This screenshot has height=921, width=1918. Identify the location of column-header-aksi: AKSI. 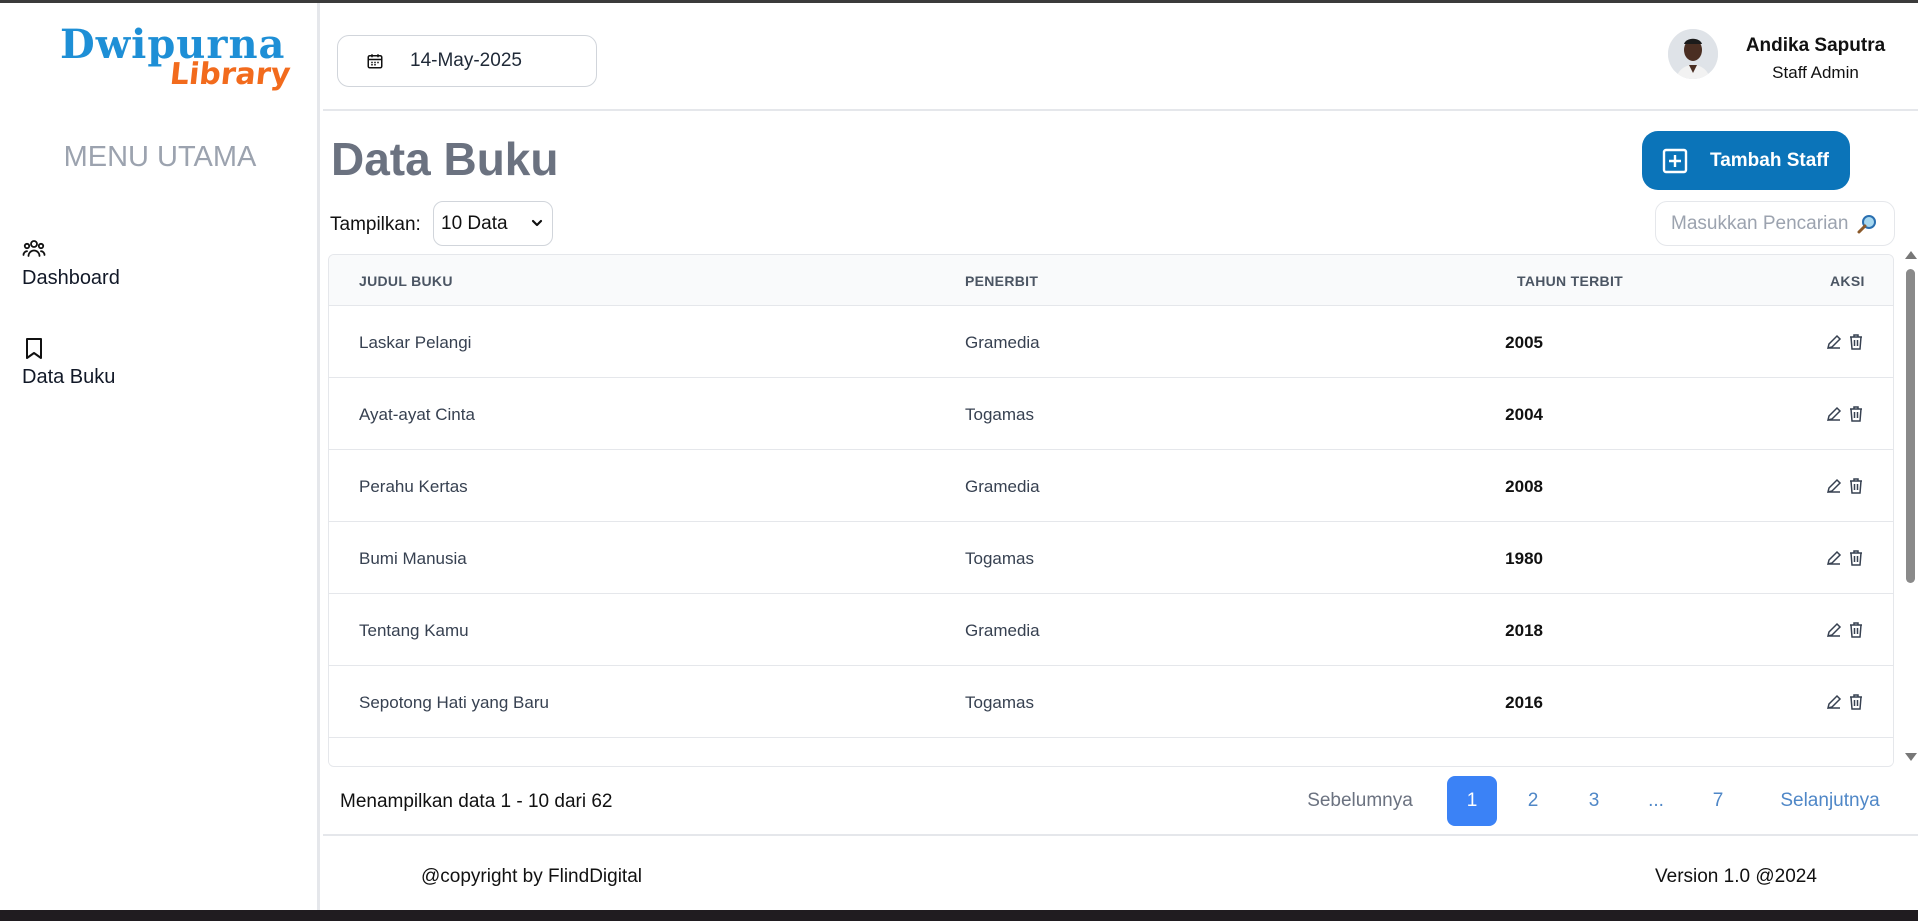
(1847, 281).